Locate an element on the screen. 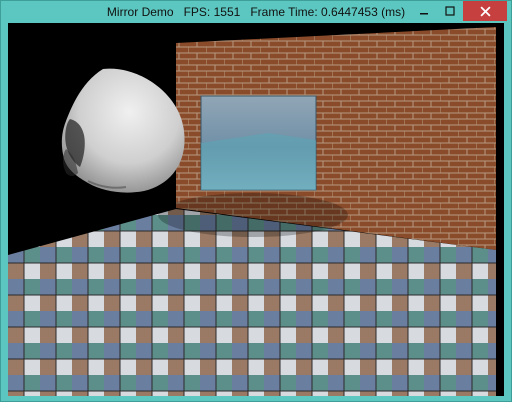 The height and width of the screenshot is (402, 512). close-button is located at coordinates (485, 11).